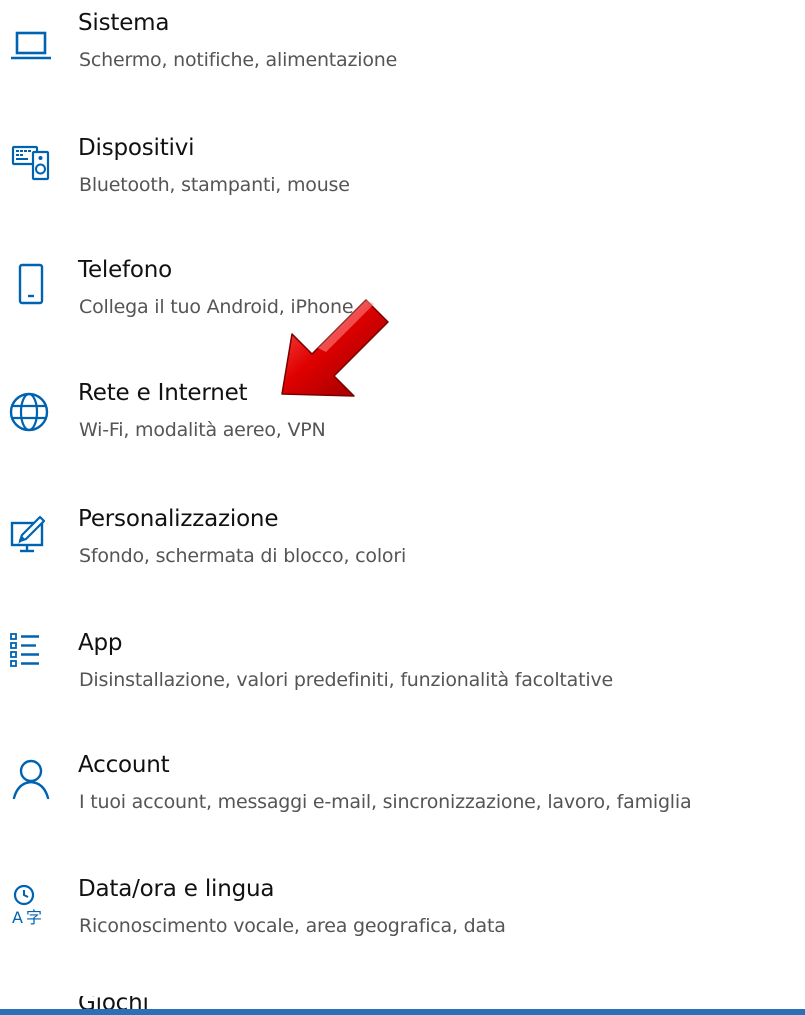  What do you see at coordinates (31, 779) in the screenshot?
I see `account-icon` at bounding box center [31, 779].